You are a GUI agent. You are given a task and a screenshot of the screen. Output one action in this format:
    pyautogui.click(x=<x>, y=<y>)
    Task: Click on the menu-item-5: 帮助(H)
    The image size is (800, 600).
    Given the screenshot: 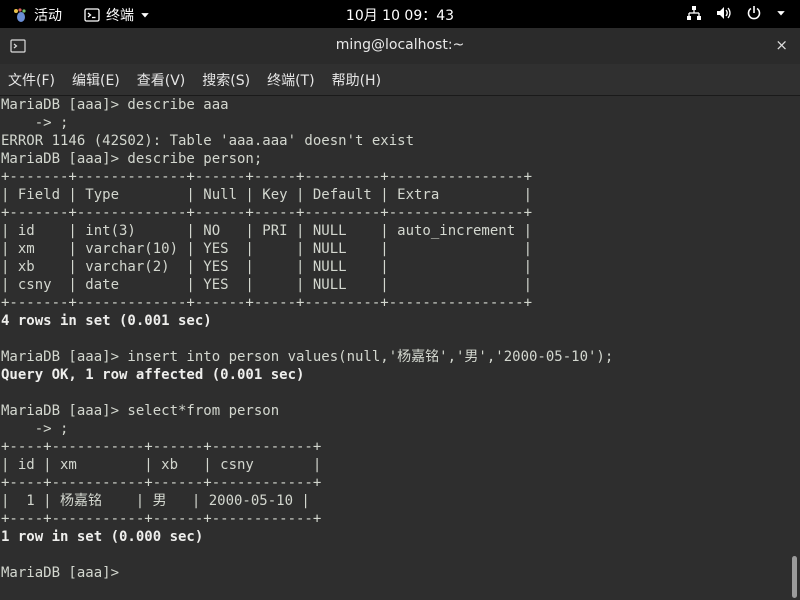 What is the action you would take?
    pyautogui.click(x=356, y=80)
    